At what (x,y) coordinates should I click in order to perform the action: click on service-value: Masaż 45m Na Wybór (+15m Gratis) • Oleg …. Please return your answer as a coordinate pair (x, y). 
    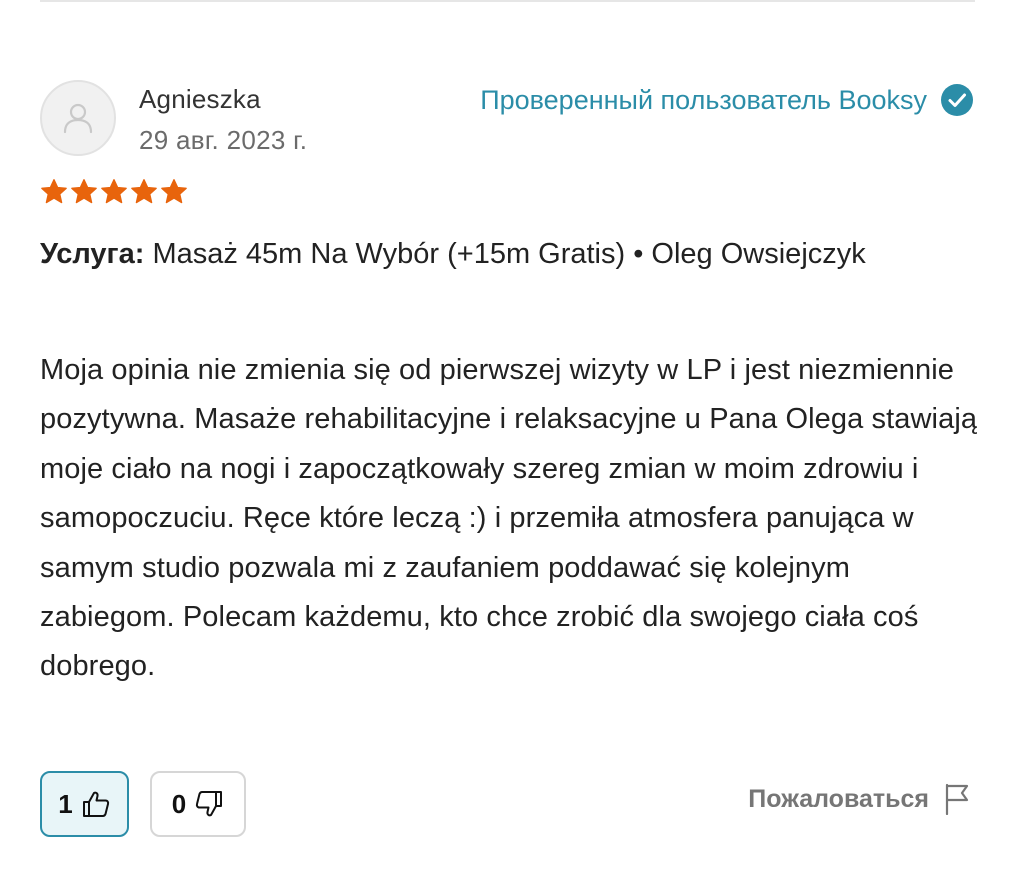
    Looking at the image, I should click on (509, 254).